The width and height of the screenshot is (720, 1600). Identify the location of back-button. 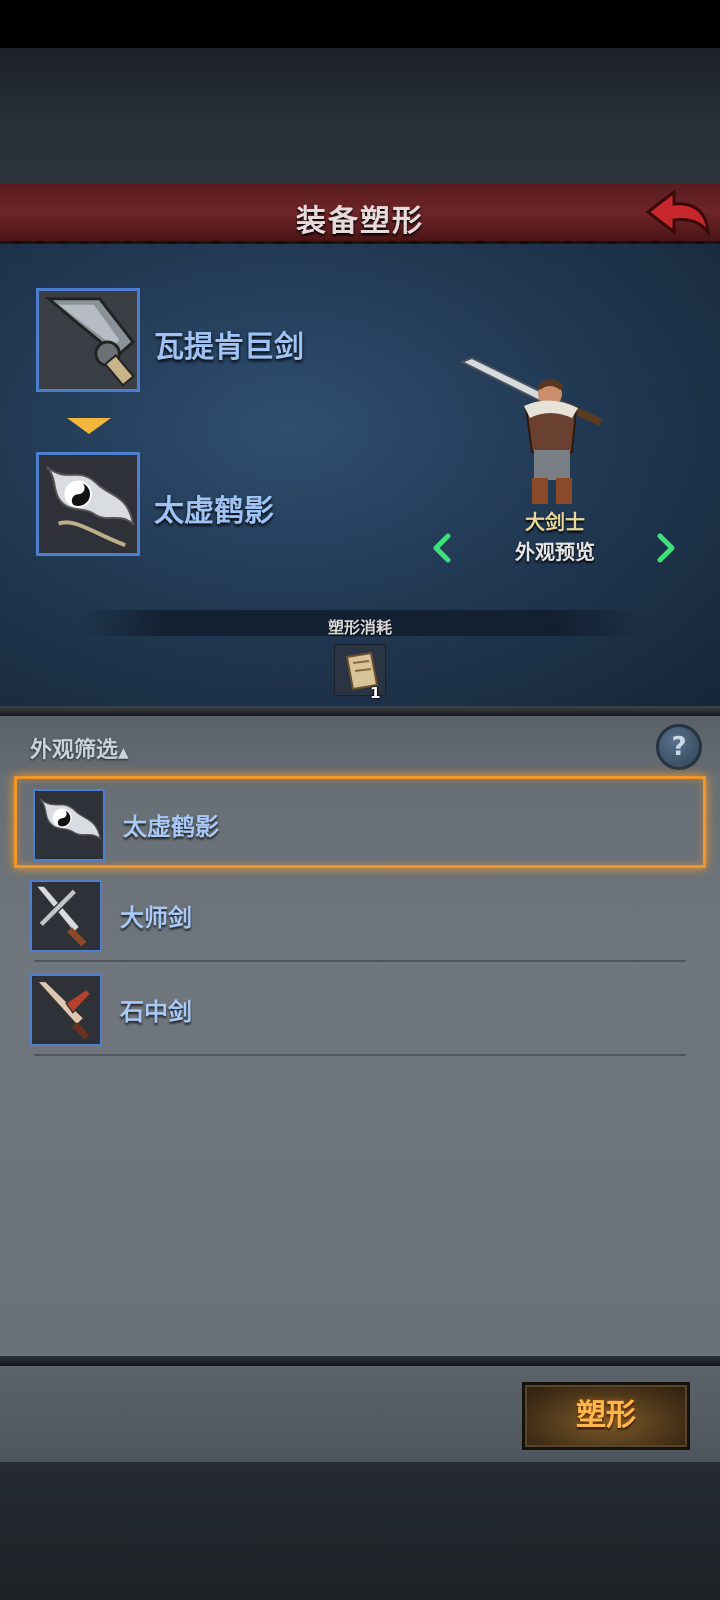
(678, 214).